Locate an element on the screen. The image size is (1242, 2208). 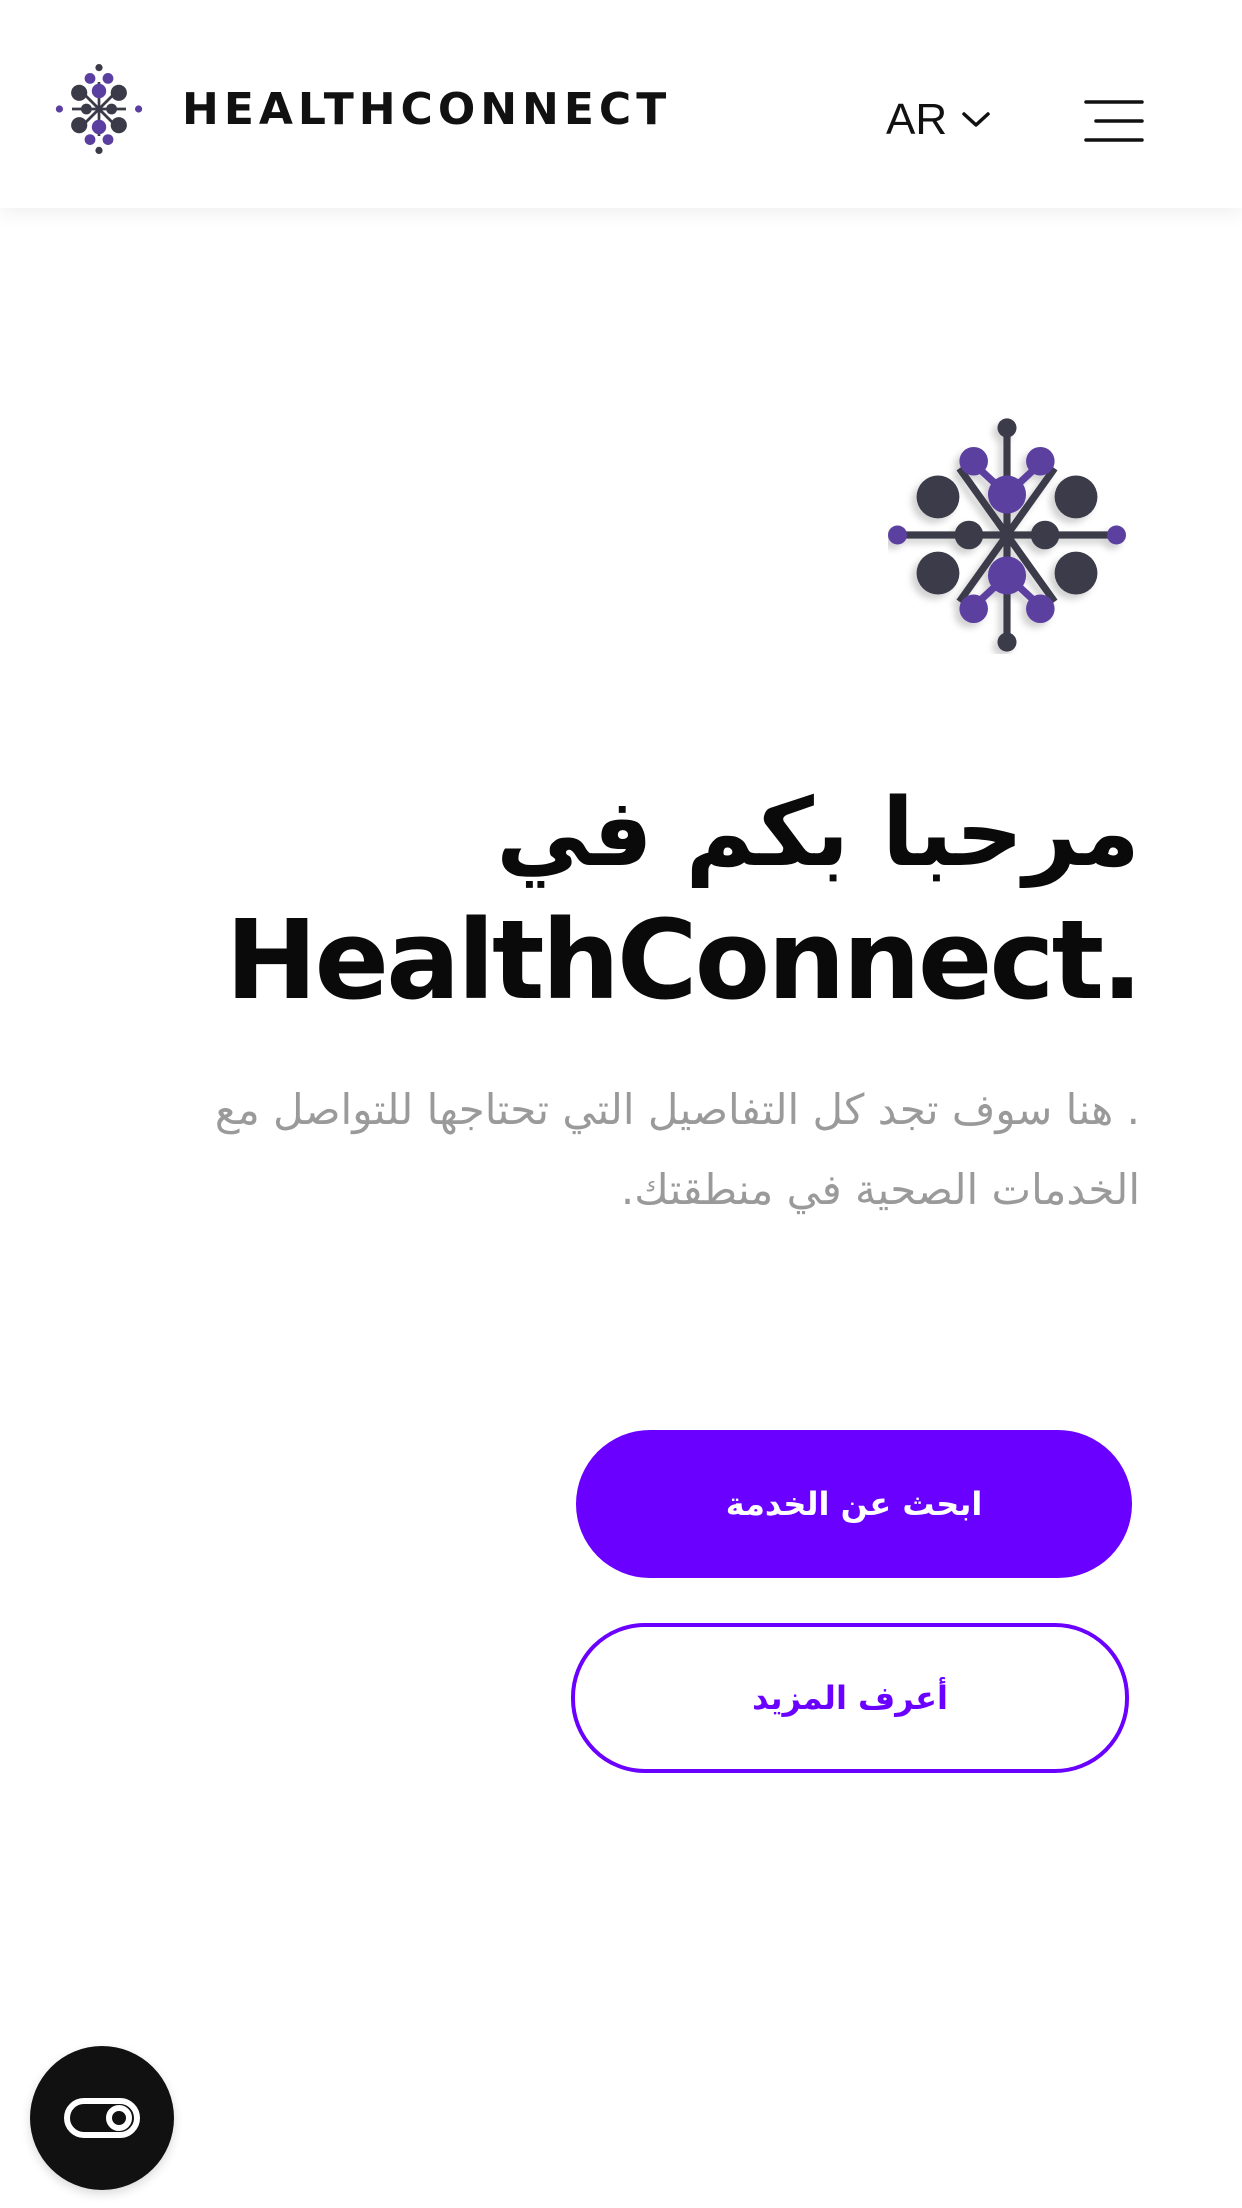
chevron-down-icon is located at coordinates (976, 119).